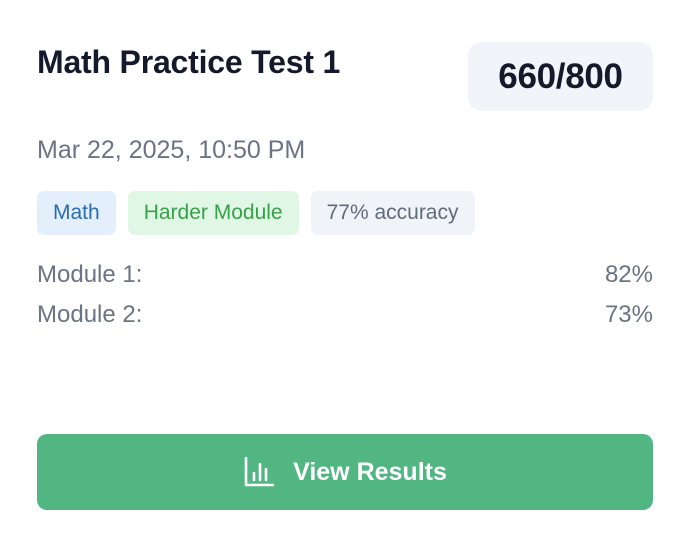 This screenshot has width=694, height=550. What do you see at coordinates (392, 213) in the screenshot?
I see `accuracy-badge: 77% accuracy` at bounding box center [392, 213].